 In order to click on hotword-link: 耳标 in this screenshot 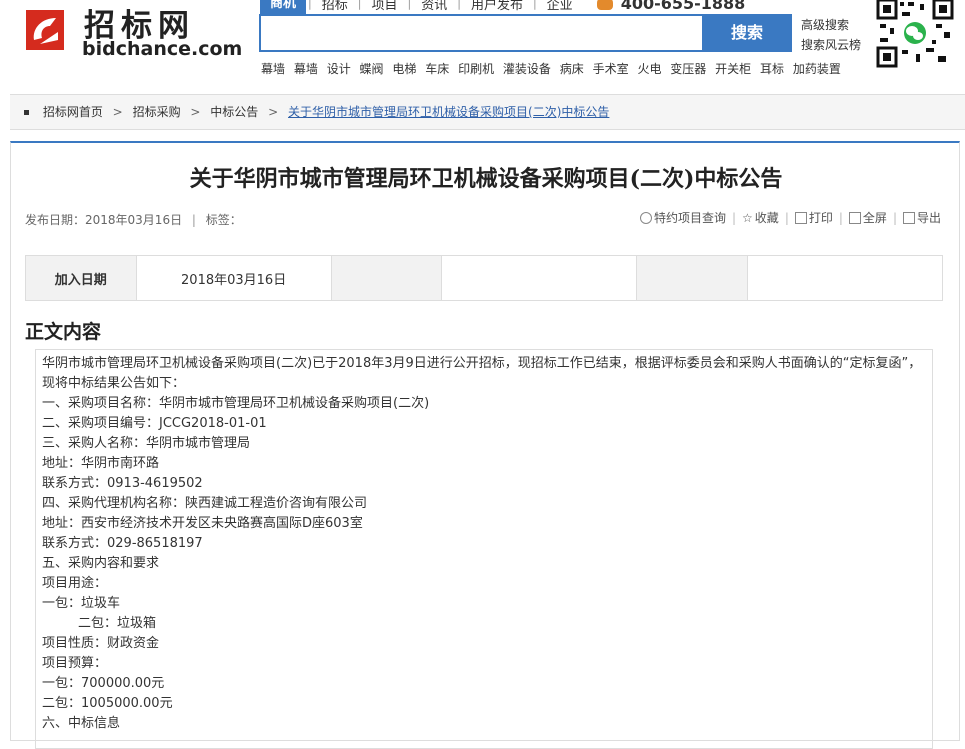, I will do `click(772, 69)`.